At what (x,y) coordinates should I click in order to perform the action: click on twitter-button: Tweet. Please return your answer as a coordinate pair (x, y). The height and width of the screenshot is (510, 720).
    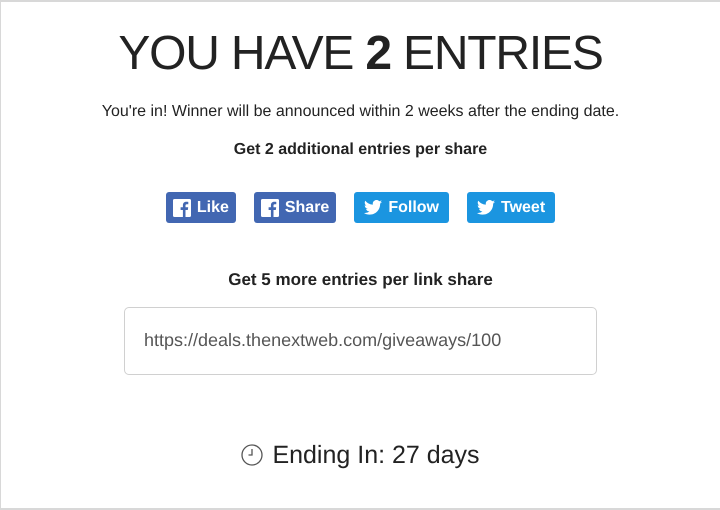
    Looking at the image, I should click on (511, 207).